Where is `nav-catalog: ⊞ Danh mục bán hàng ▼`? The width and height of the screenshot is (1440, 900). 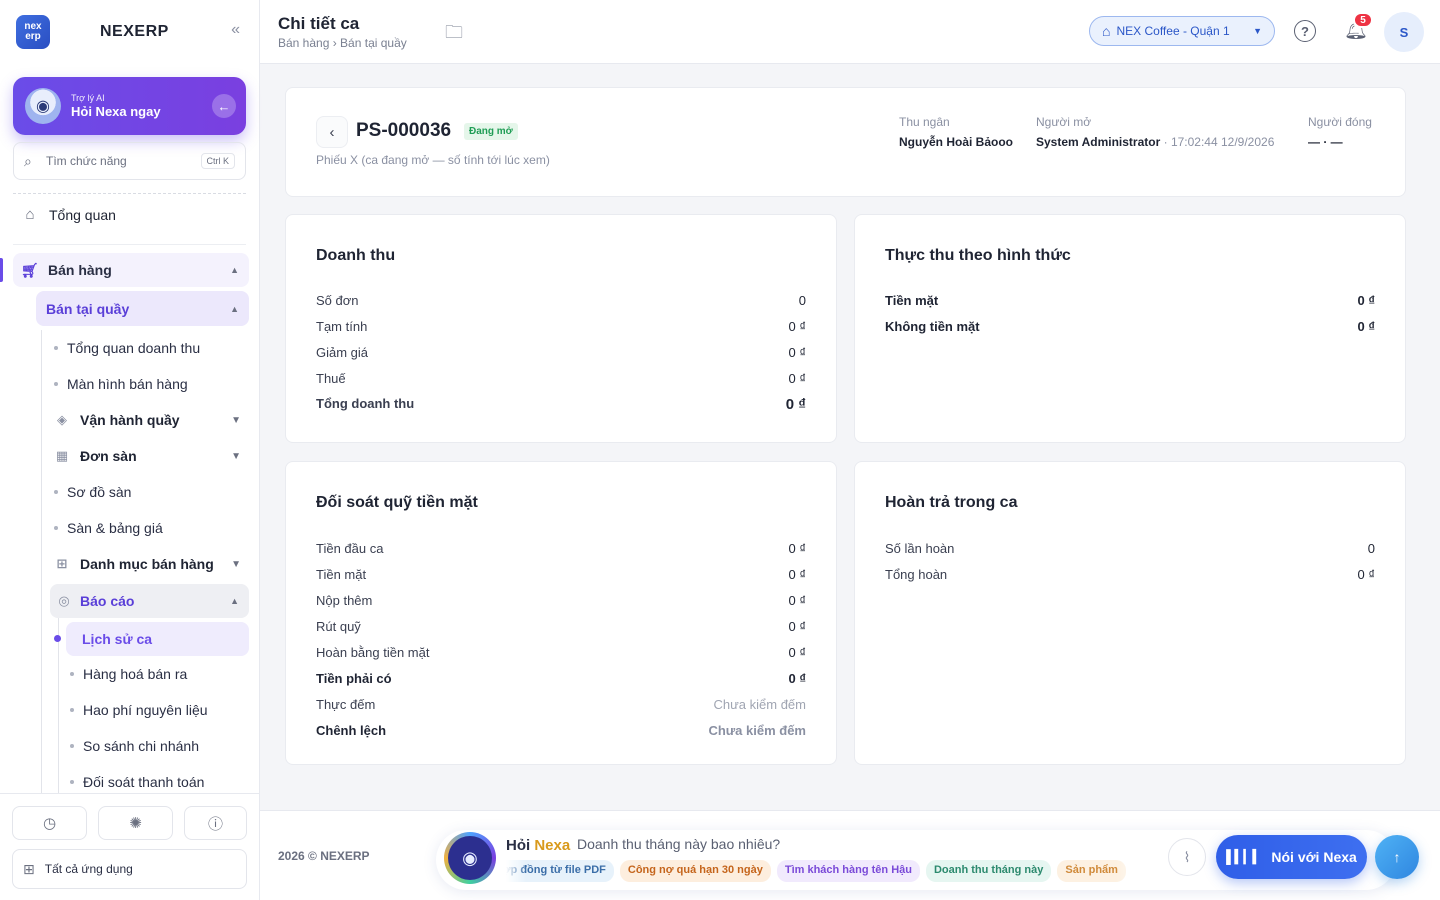 nav-catalog: ⊞ Danh mục bán hàng ▼ is located at coordinates (151, 564).